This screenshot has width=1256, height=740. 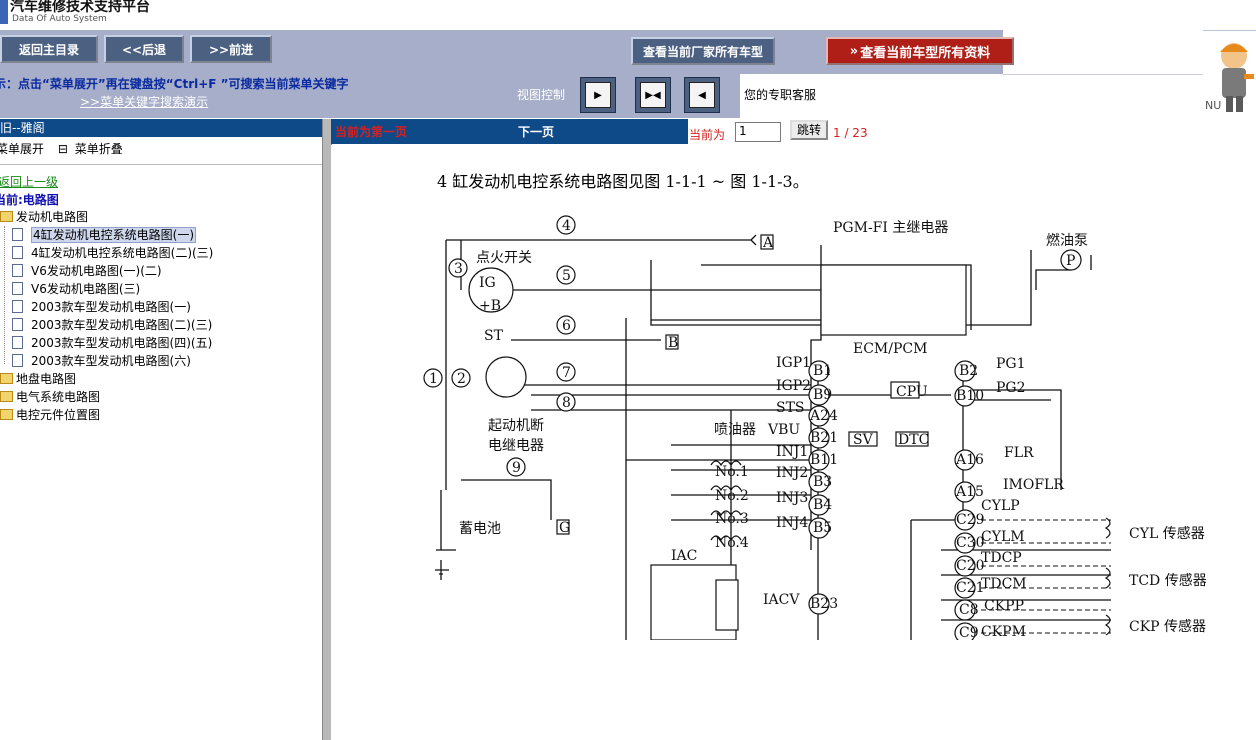 I want to click on view-fit-left-button: ◀, so click(x=702, y=95).